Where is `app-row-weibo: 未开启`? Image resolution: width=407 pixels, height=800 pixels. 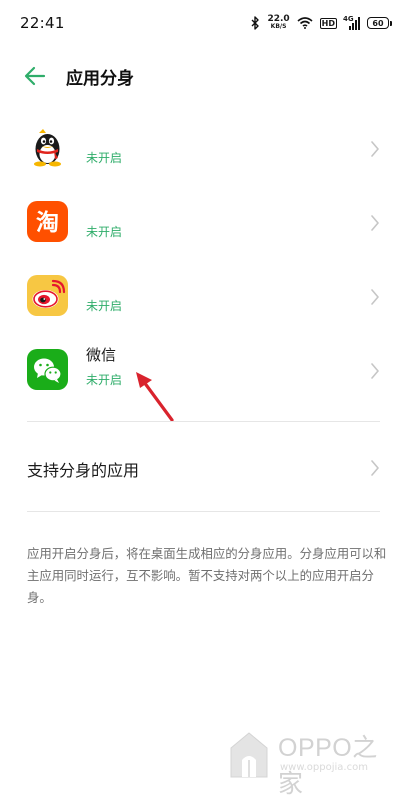 app-row-weibo: 未开启 is located at coordinates (203, 301).